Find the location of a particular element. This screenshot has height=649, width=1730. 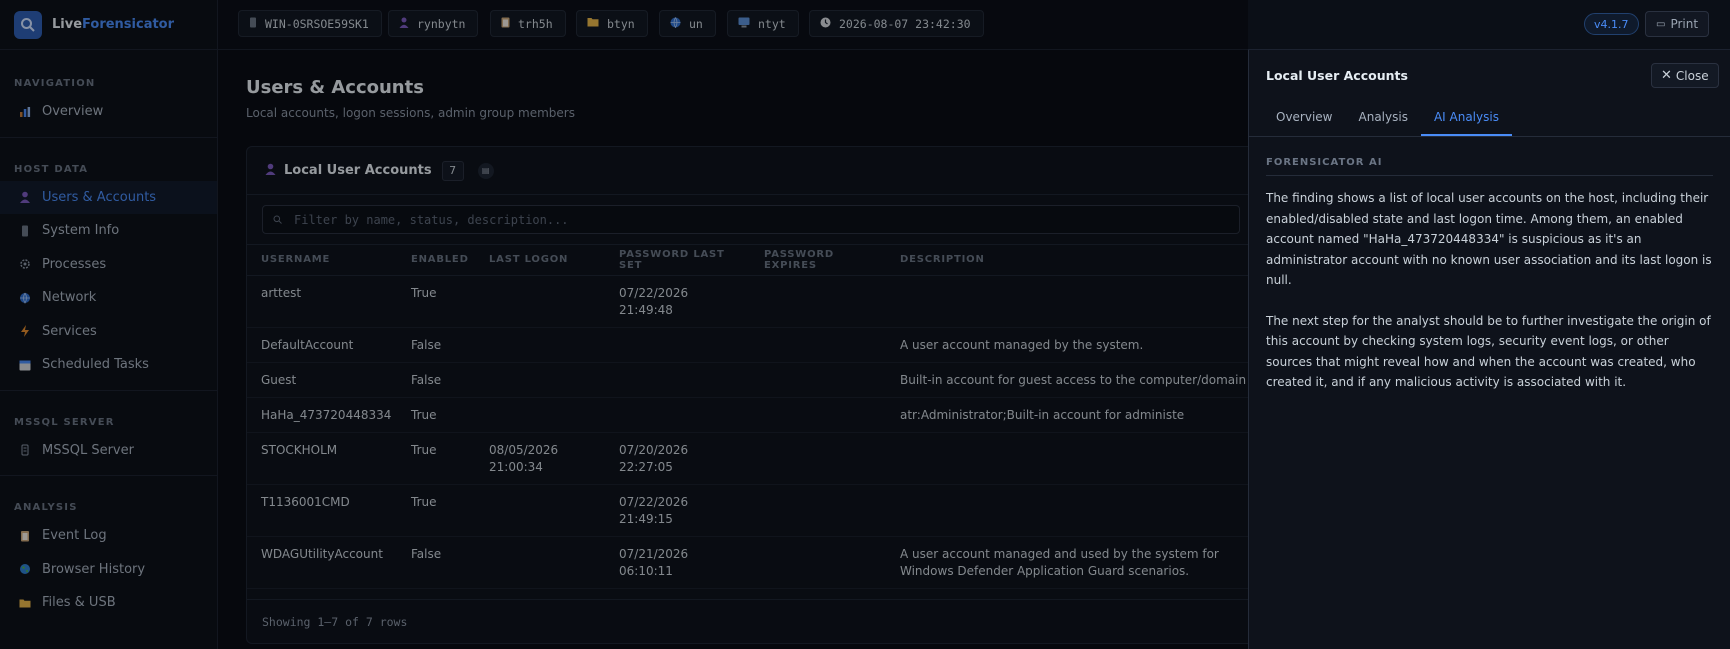

chip-text: WIN-0SRSOE59SK1 is located at coordinates (317, 23).